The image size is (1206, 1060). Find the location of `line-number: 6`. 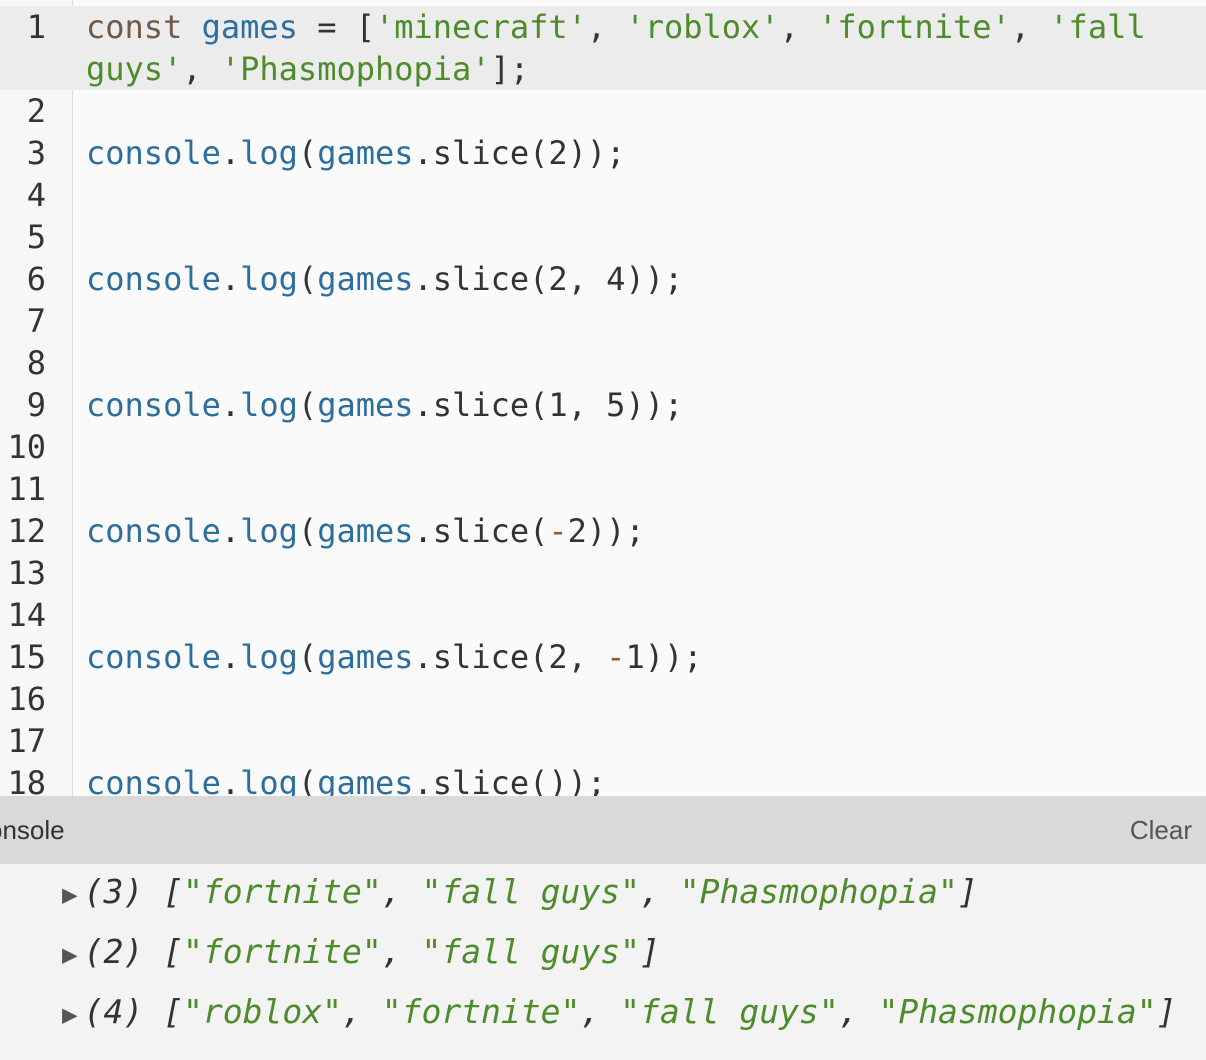

line-number: 6 is located at coordinates (36, 279).